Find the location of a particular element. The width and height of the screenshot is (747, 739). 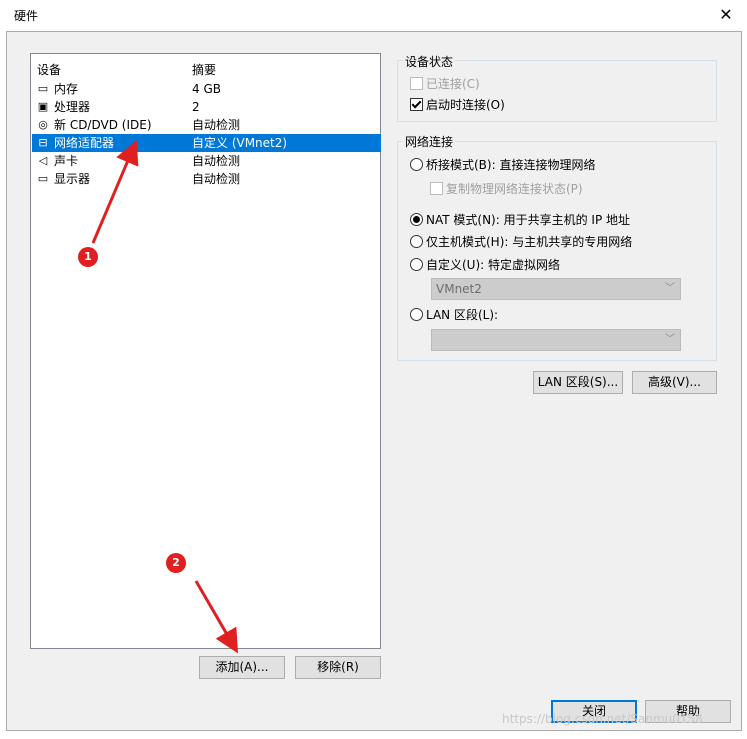

watermark: https://blog.csdn.net/Sanmu0158 is located at coordinates (602, 719).